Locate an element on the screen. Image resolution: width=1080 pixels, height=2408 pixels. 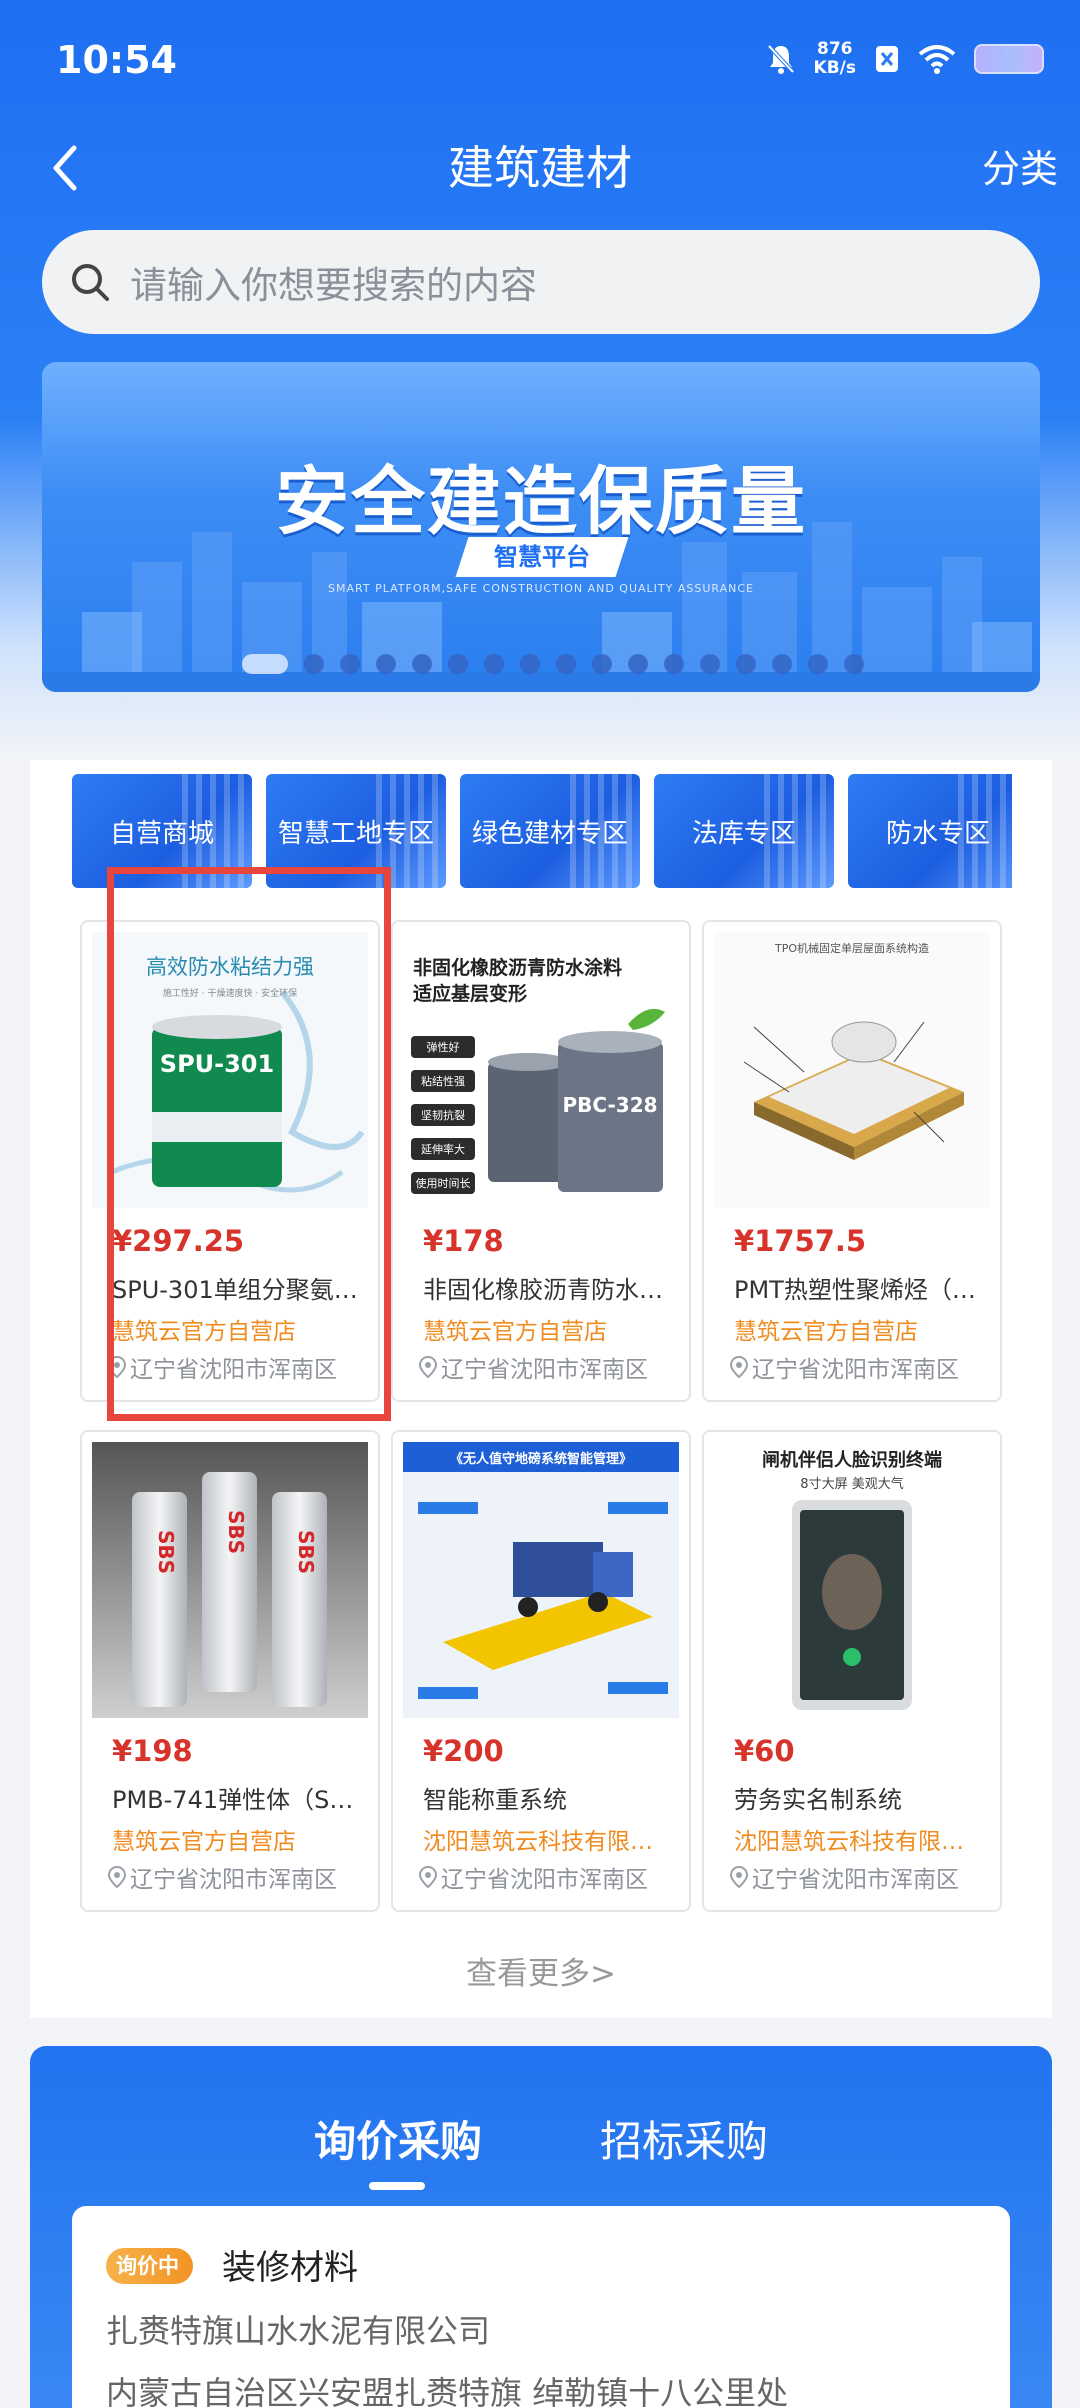
p2-tag: 弹性好 is located at coordinates (443, 1047).